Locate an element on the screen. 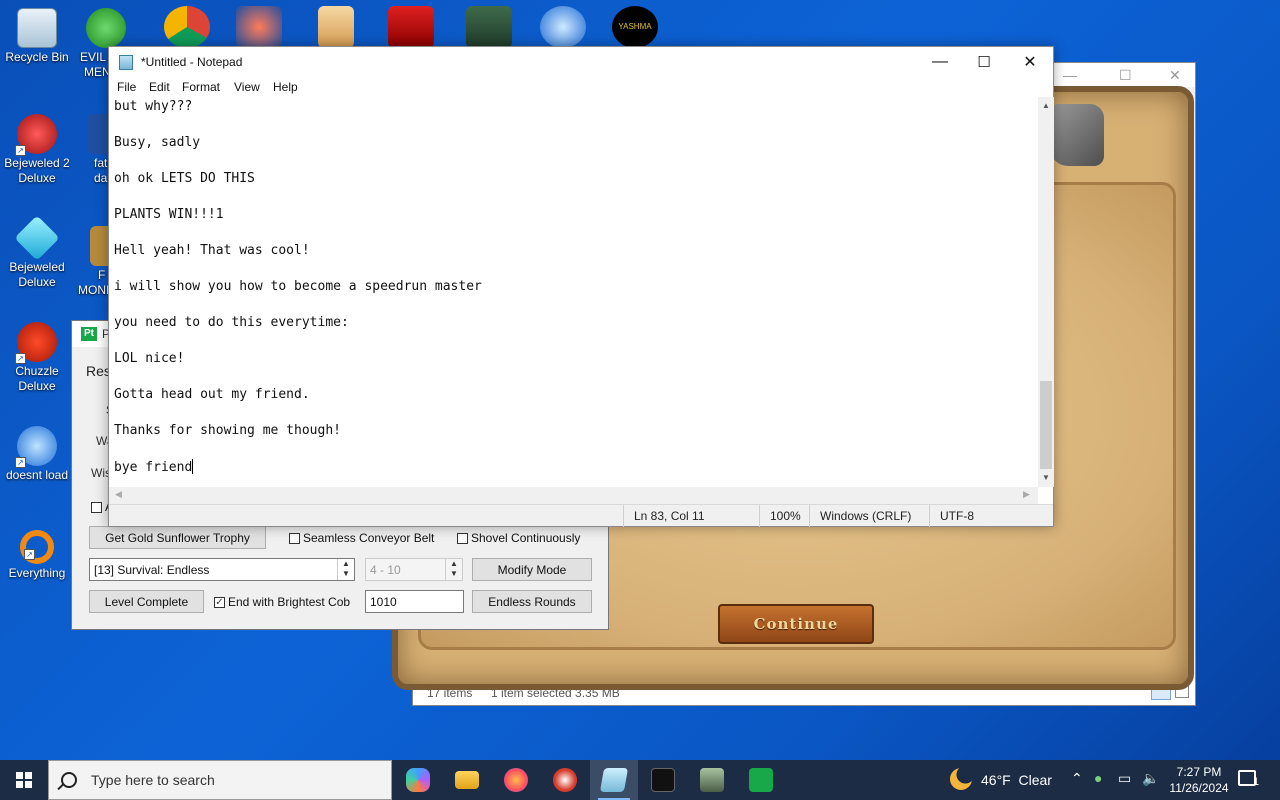 The height and width of the screenshot is (800, 1280). zombie-icon is located at coordinates (712, 780).